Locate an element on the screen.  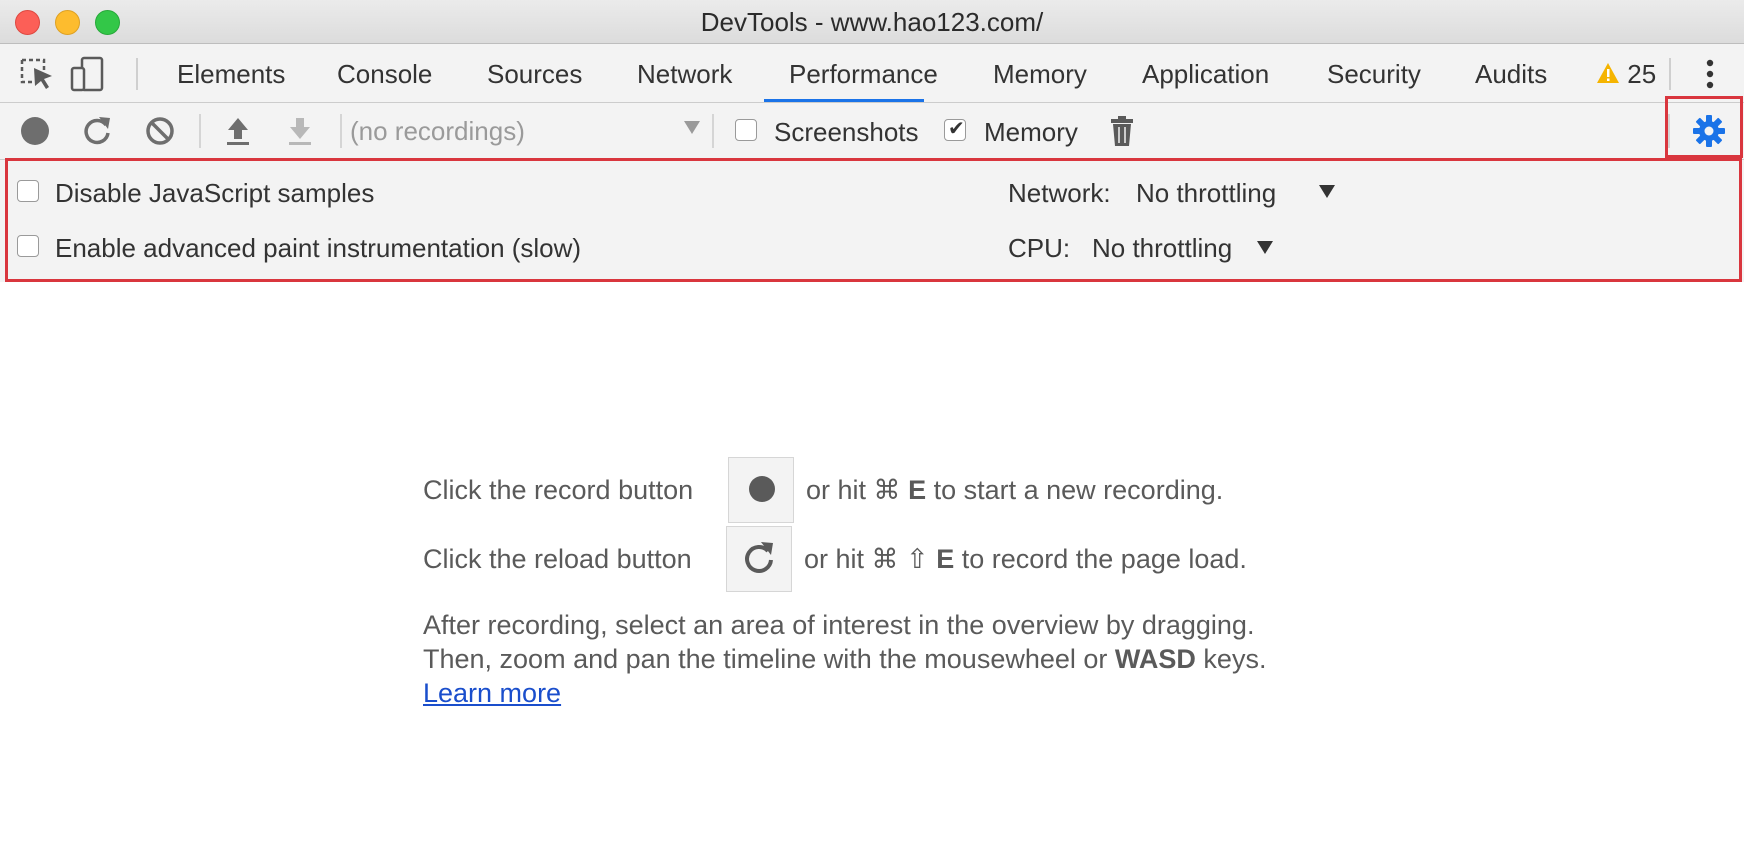
settings-highlight-box is located at coordinates (873, 220).